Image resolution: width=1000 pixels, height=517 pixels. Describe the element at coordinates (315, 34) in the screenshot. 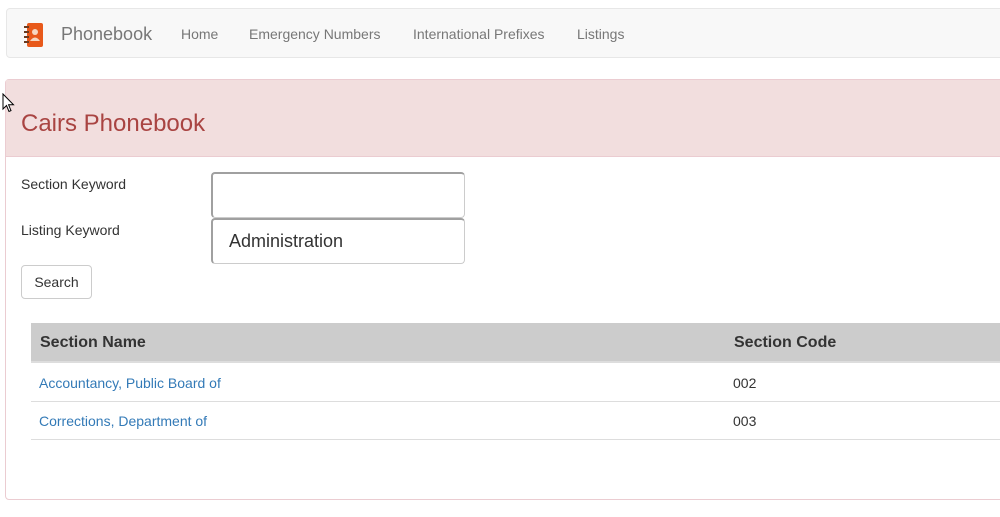

I see `nav-emergency-numbers: Emergency Numbers` at that location.